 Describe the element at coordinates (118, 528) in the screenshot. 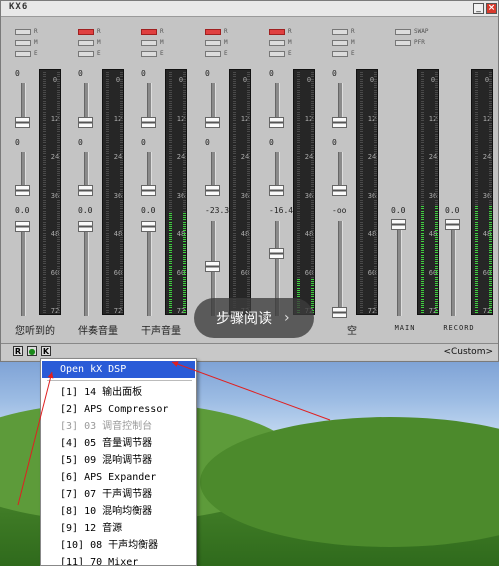

I see `menu-item: [9] 12 音源` at that location.